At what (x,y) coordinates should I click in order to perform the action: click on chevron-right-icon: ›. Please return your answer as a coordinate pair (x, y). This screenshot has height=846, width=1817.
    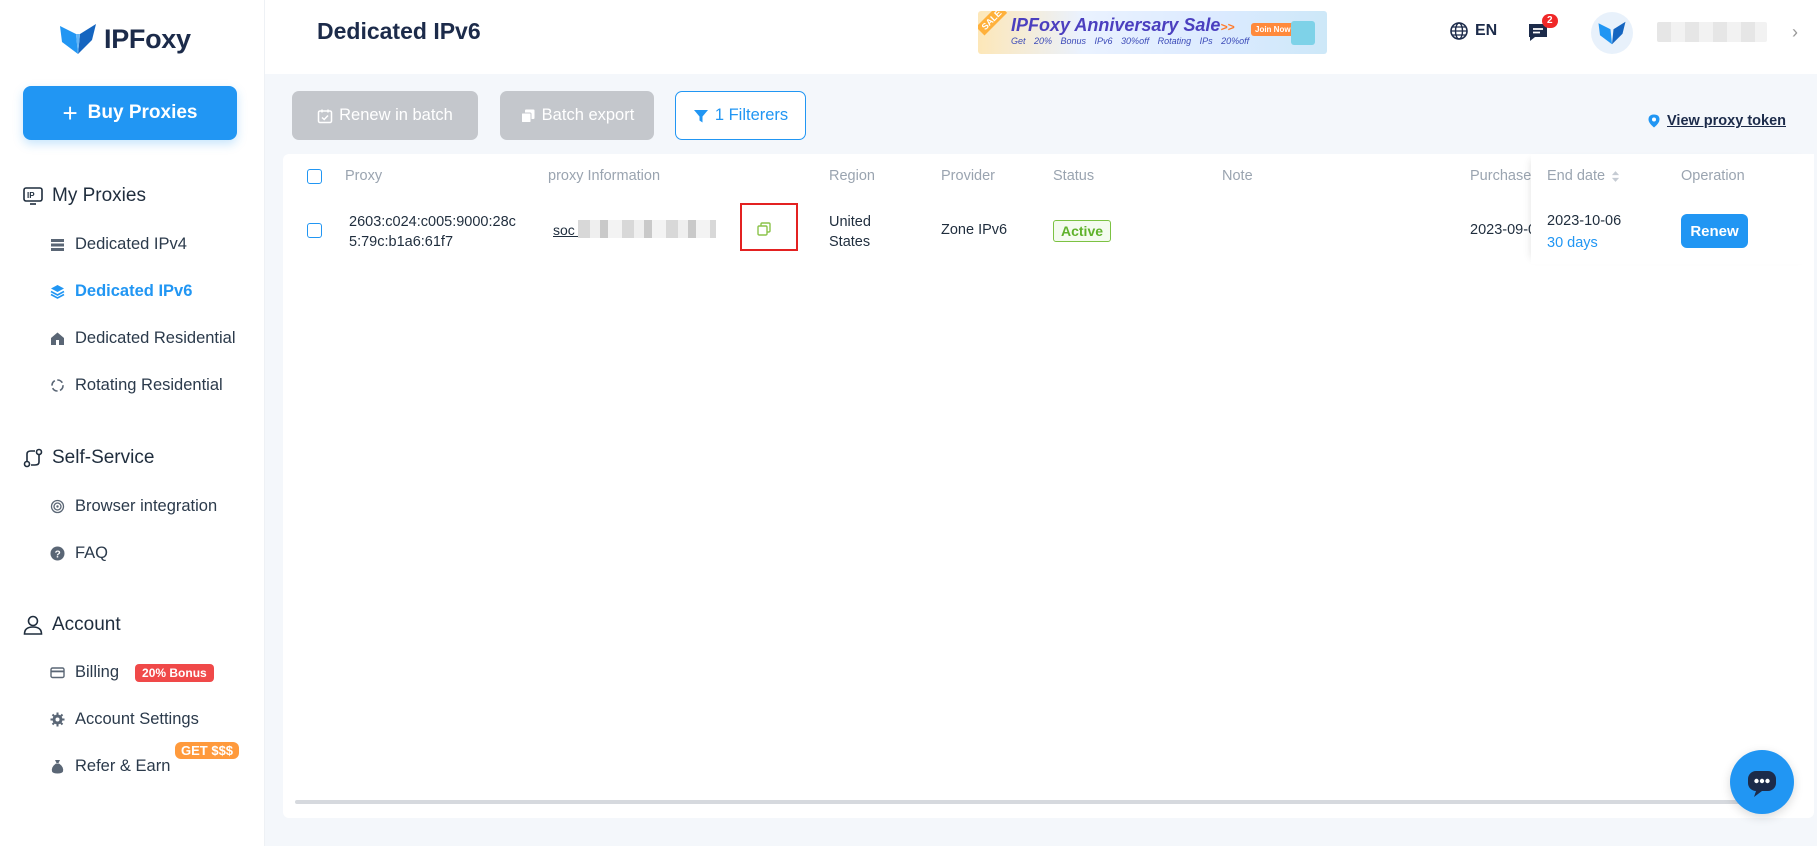
    Looking at the image, I should click on (1795, 32).